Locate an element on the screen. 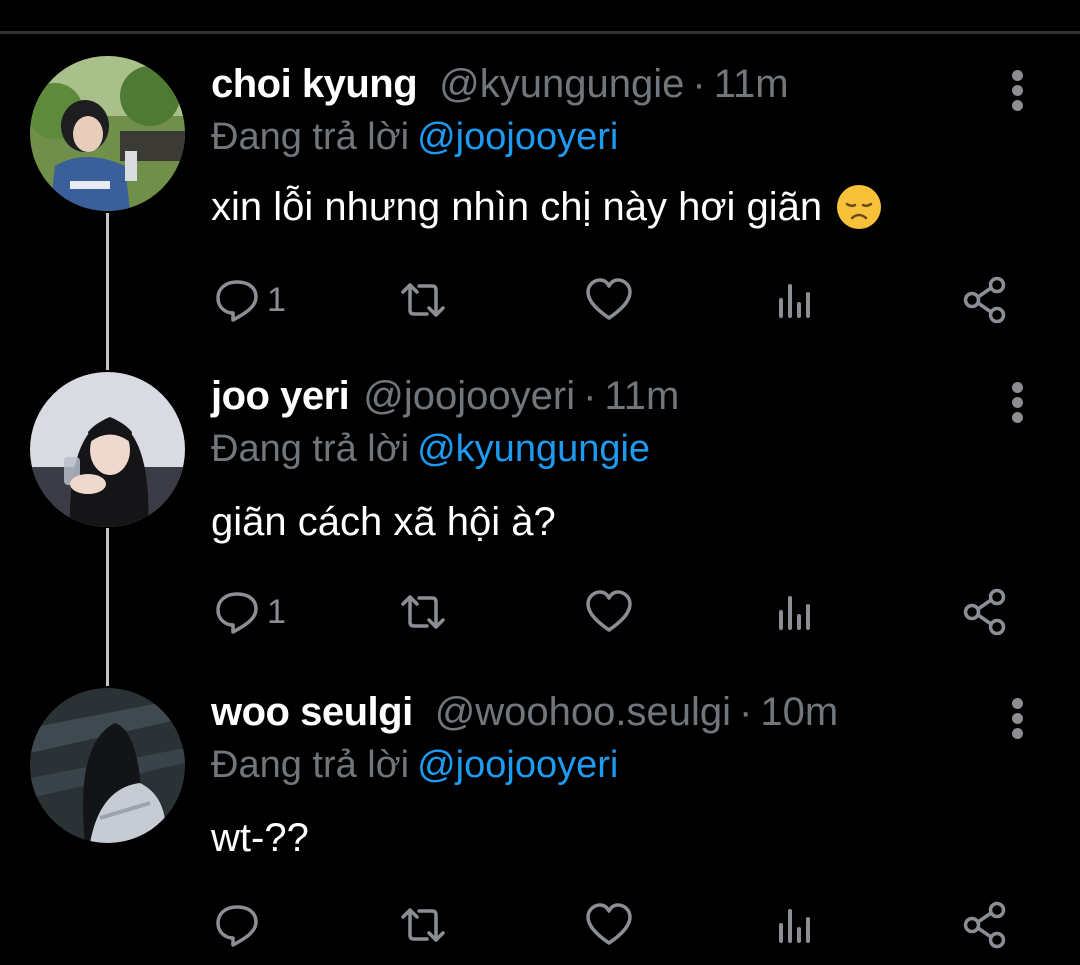 The image size is (1080, 965). tweet-text: xin lỗi nhưng nhìn chị này hơi giãn is located at coordinates (546, 207).